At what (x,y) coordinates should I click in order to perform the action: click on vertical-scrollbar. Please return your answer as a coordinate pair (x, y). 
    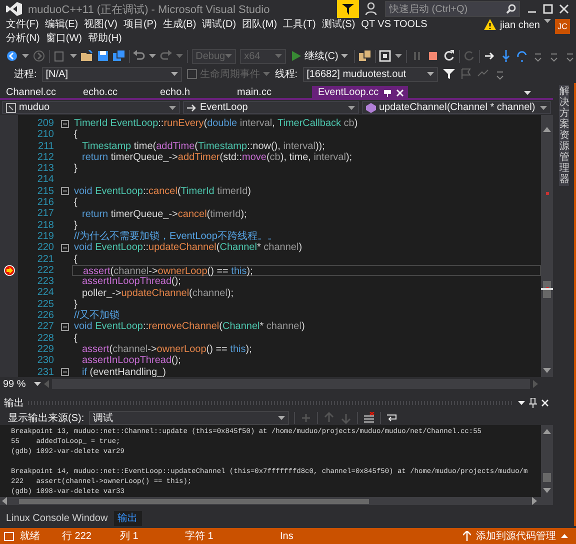
    Looking at the image, I should click on (547, 246).